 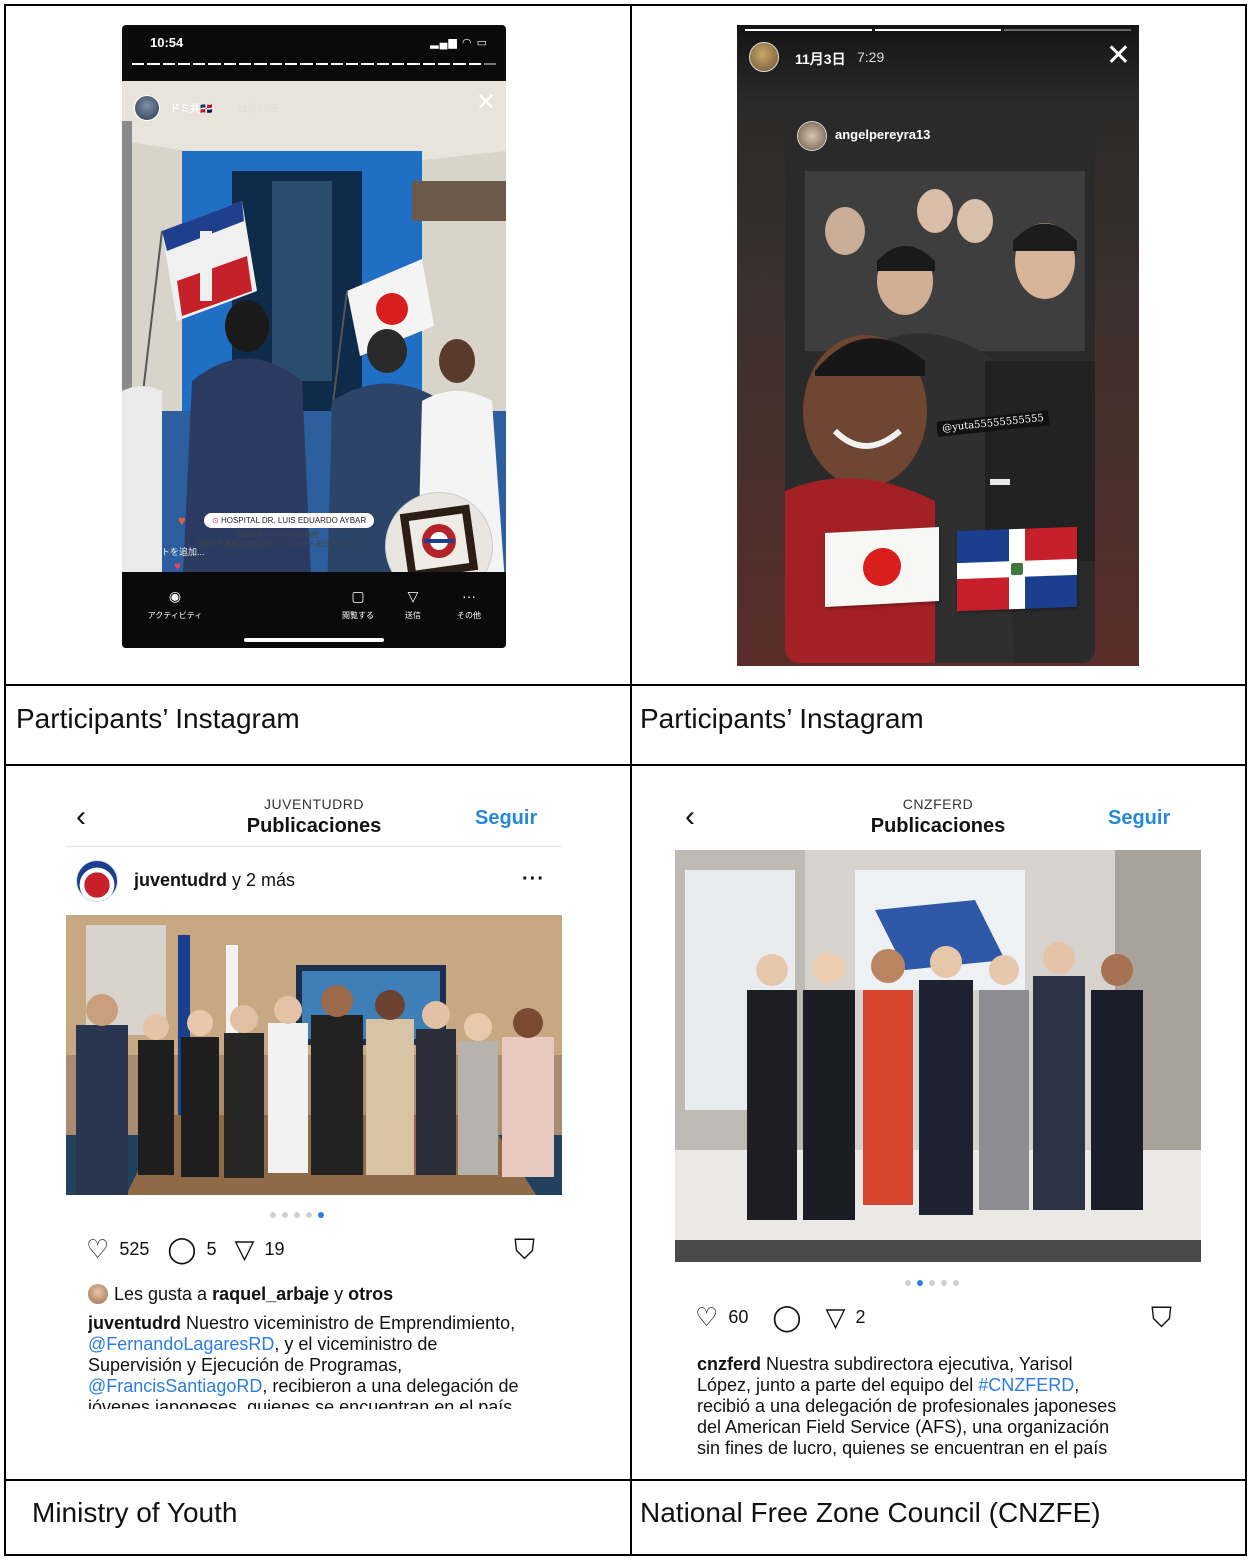 What do you see at coordinates (1026, 1385) in the screenshot?
I see `hashtag-link: #CNZFERD` at bounding box center [1026, 1385].